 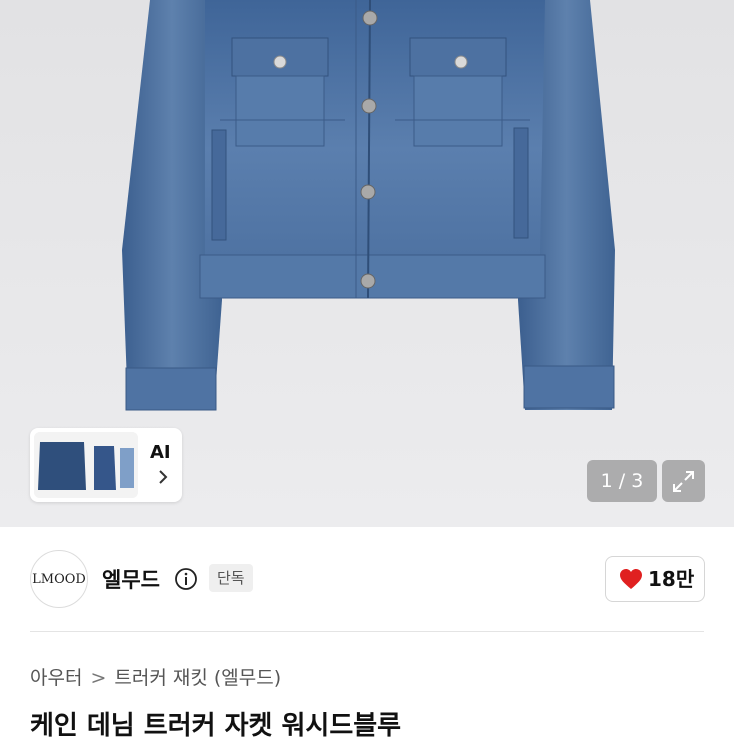 I want to click on brand-logo-text: LMOOD, so click(x=59, y=579).